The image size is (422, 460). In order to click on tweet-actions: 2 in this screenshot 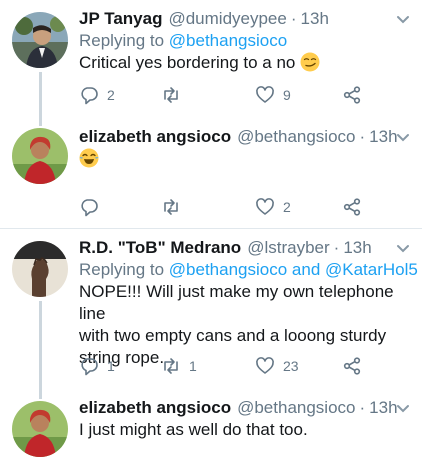, I will do `click(229, 207)`.